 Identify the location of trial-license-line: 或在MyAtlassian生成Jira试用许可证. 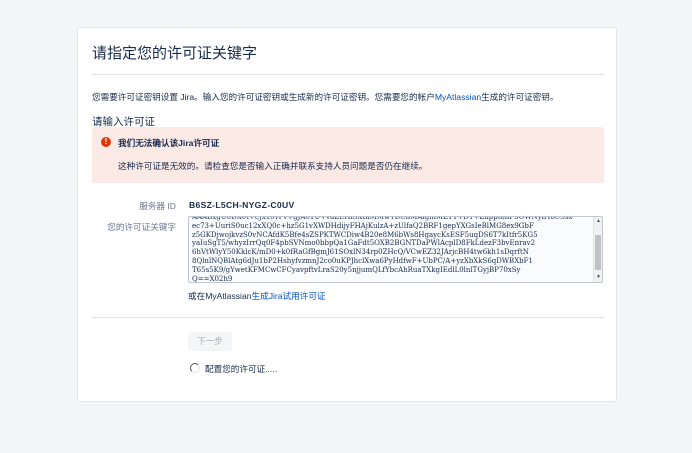
(257, 296).